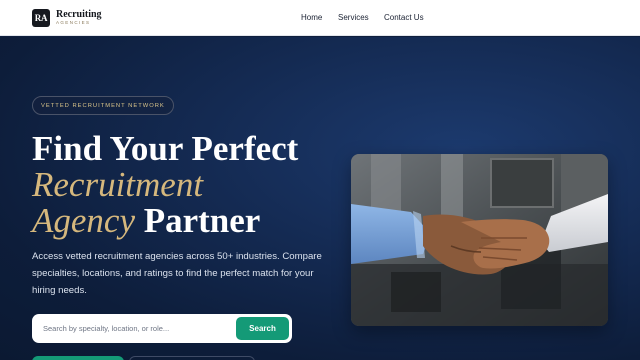 The width and height of the screenshot is (640, 360). I want to click on search-button: Search, so click(262, 328).